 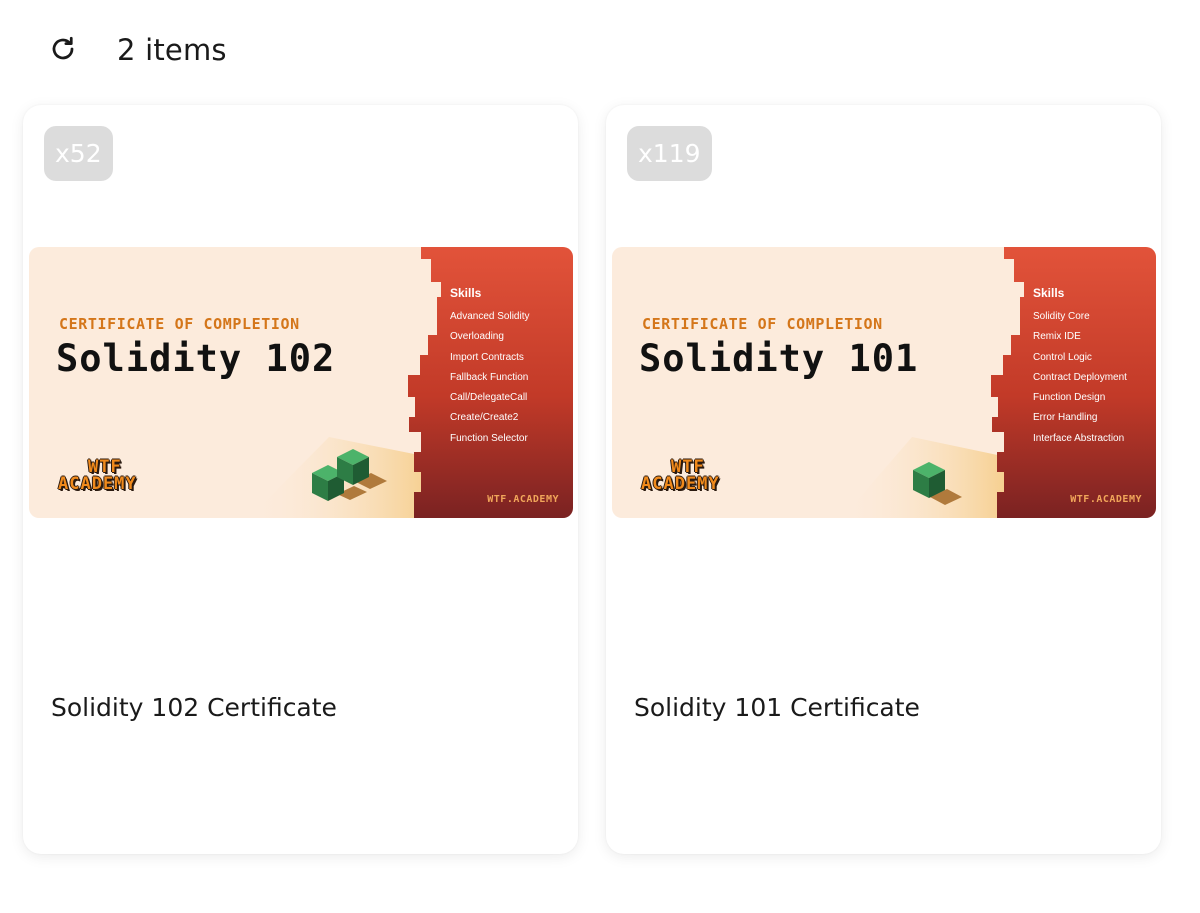 What do you see at coordinates (1062, 357) in the screenshot?
I see `skill-item: Control Logic` at bounding box center [1062, 357].